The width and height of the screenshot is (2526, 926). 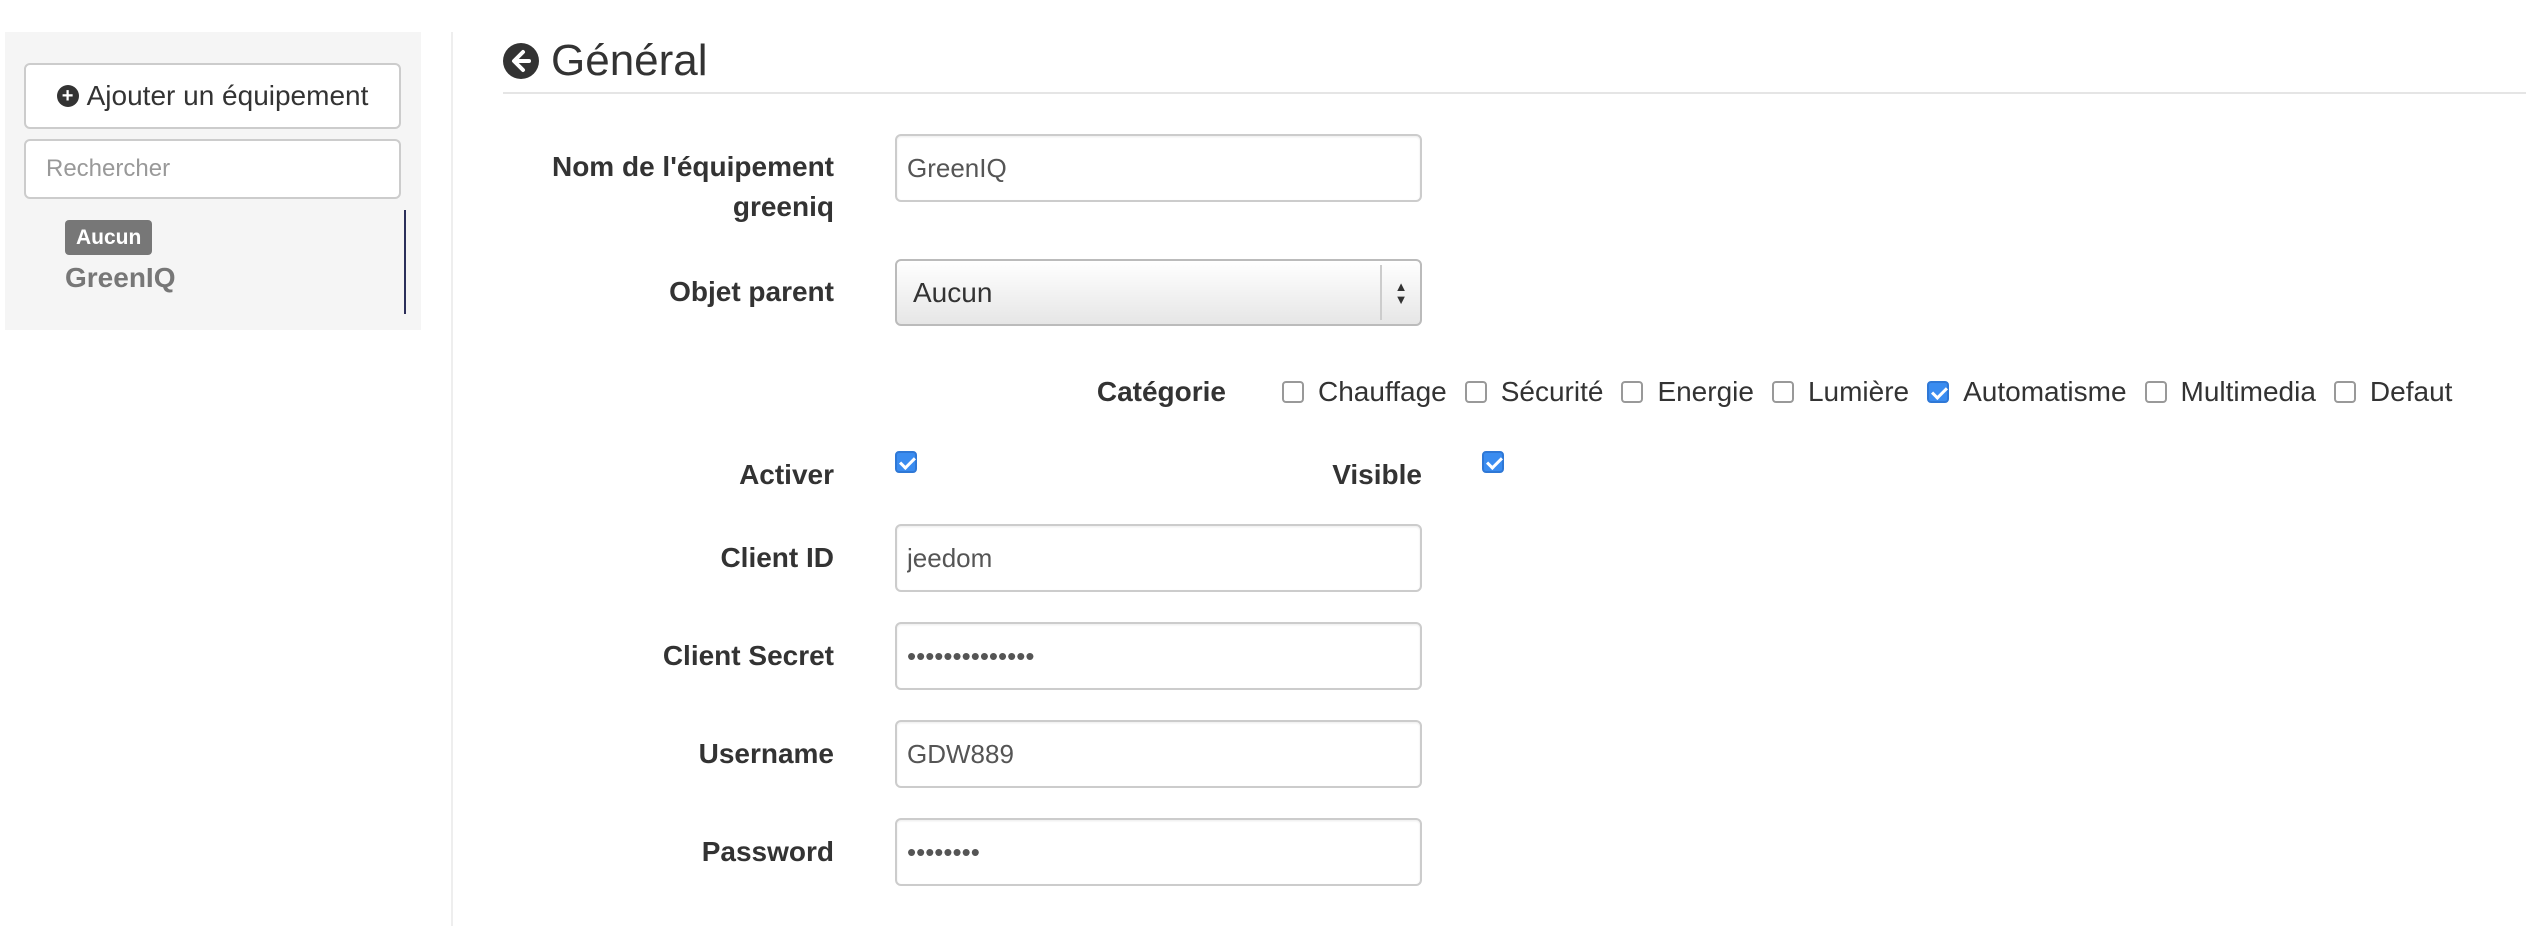 What do you see at coordinates (1858, 391) in the screenshot?
I see `category-checkbox-label: Lumière` at bounding box center [1858, 391].